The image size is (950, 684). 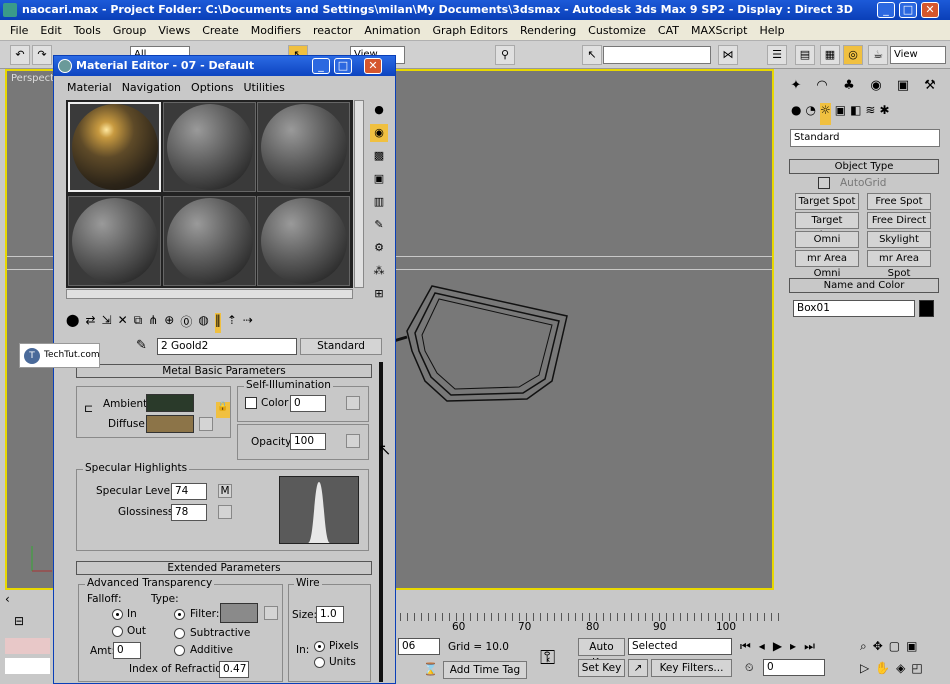 What do you see at coordinates (373, 66) in the screenshot?
I see `me-close-icon: ✕` at bounding box center [373, 66].